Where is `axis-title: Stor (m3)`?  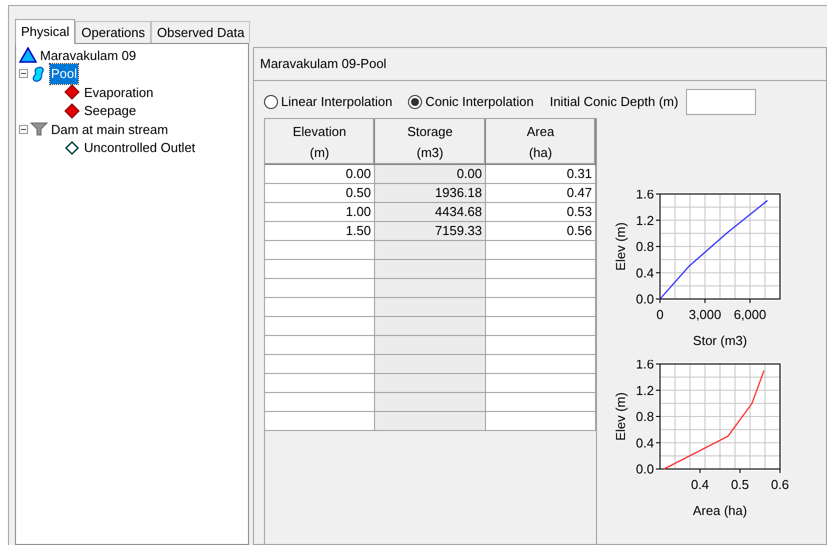 axis-title: Stor (m3) is located at coordinates (720, 340).